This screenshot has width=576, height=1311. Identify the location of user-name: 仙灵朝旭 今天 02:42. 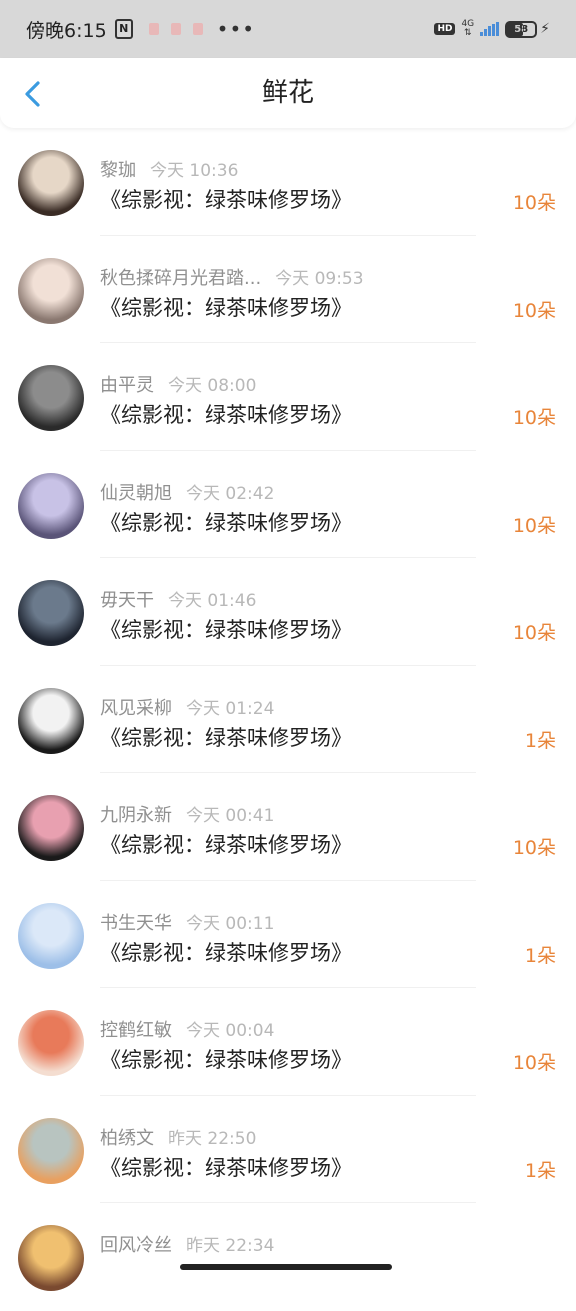
(187, 492).